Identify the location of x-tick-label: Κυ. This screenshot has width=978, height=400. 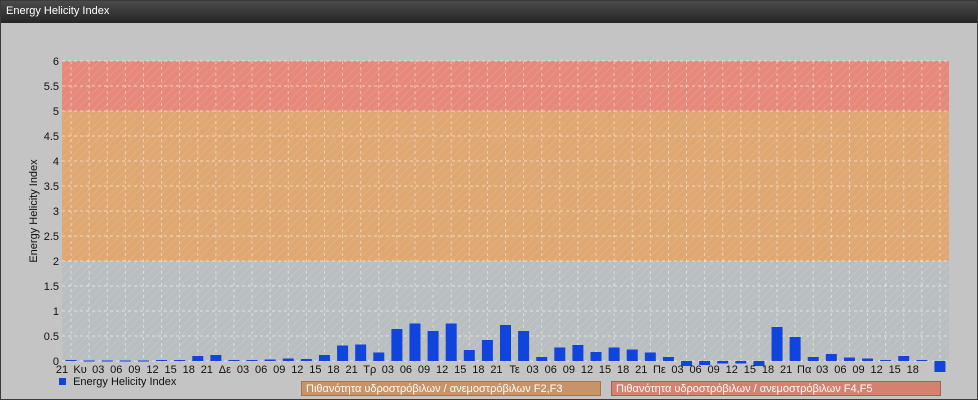
(79, 370).